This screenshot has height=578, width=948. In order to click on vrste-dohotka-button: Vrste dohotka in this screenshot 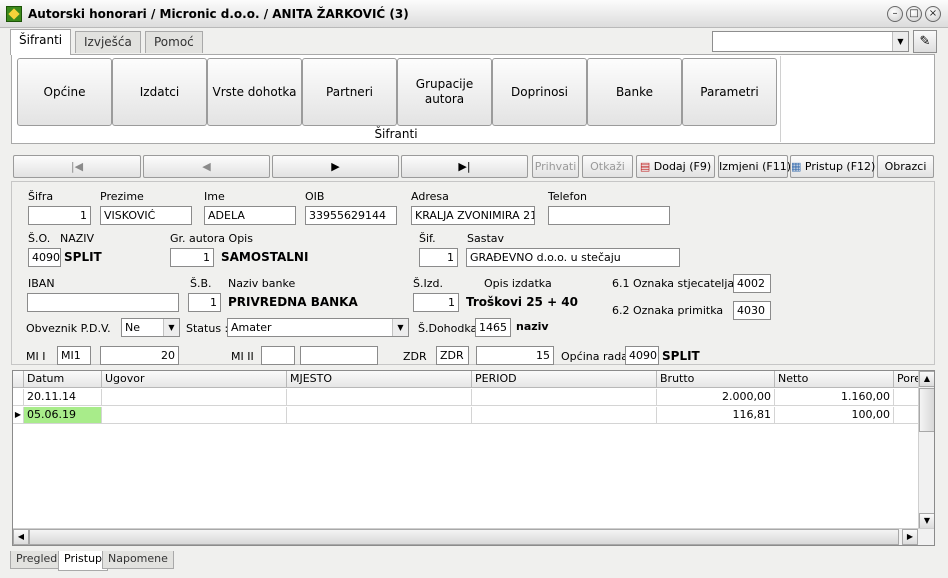, I will do `click(254, 92)`.